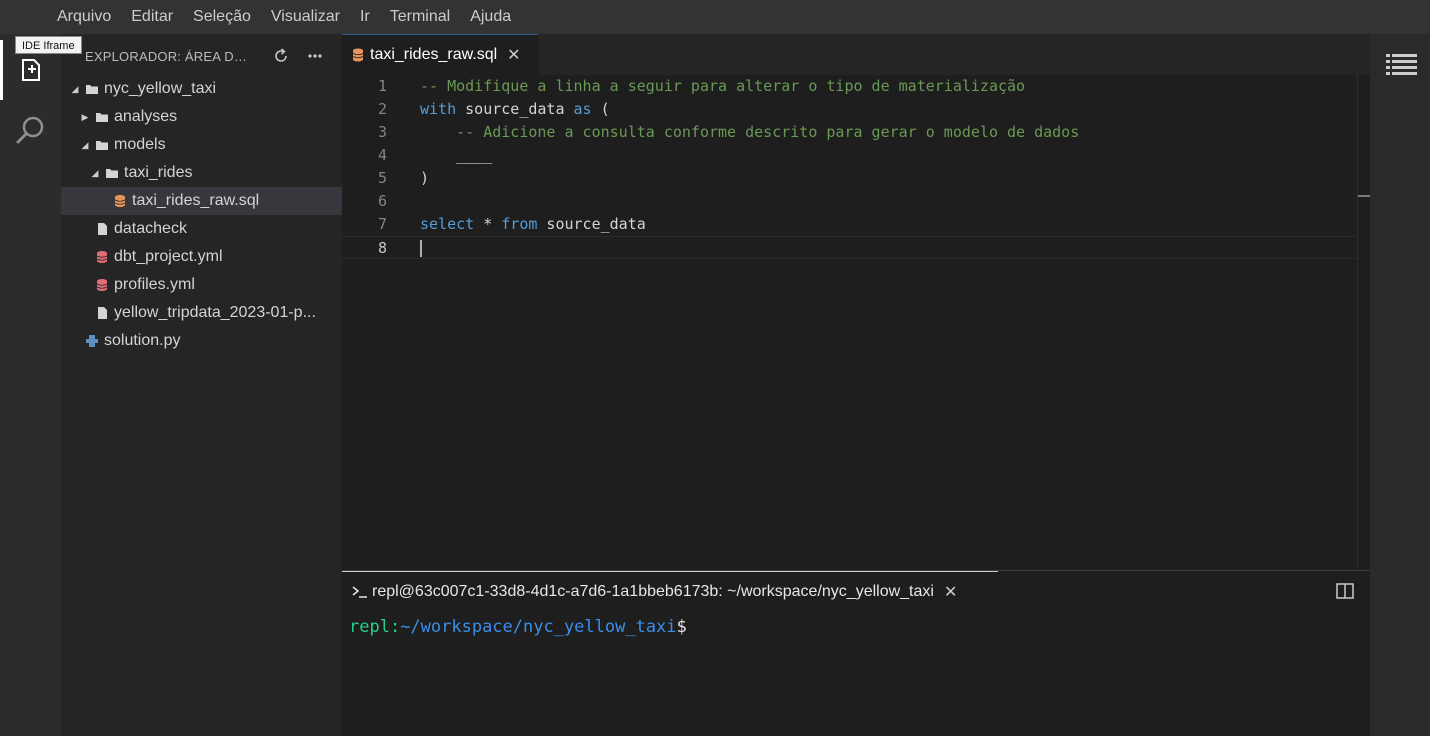  What do you see at coordinates (85, 117) in the screenshot?
I see `chevron-right-icon: ▶` at bounding box center [85, 117].